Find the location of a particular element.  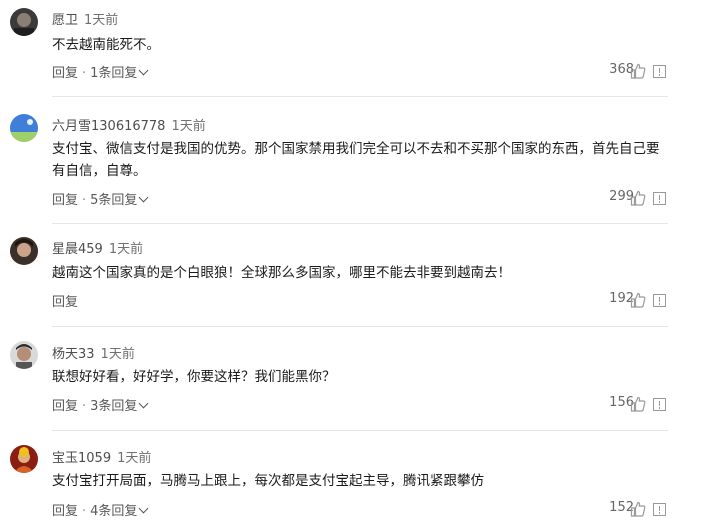

reply-count: 5条回复 is located at coordinates (114, 200).